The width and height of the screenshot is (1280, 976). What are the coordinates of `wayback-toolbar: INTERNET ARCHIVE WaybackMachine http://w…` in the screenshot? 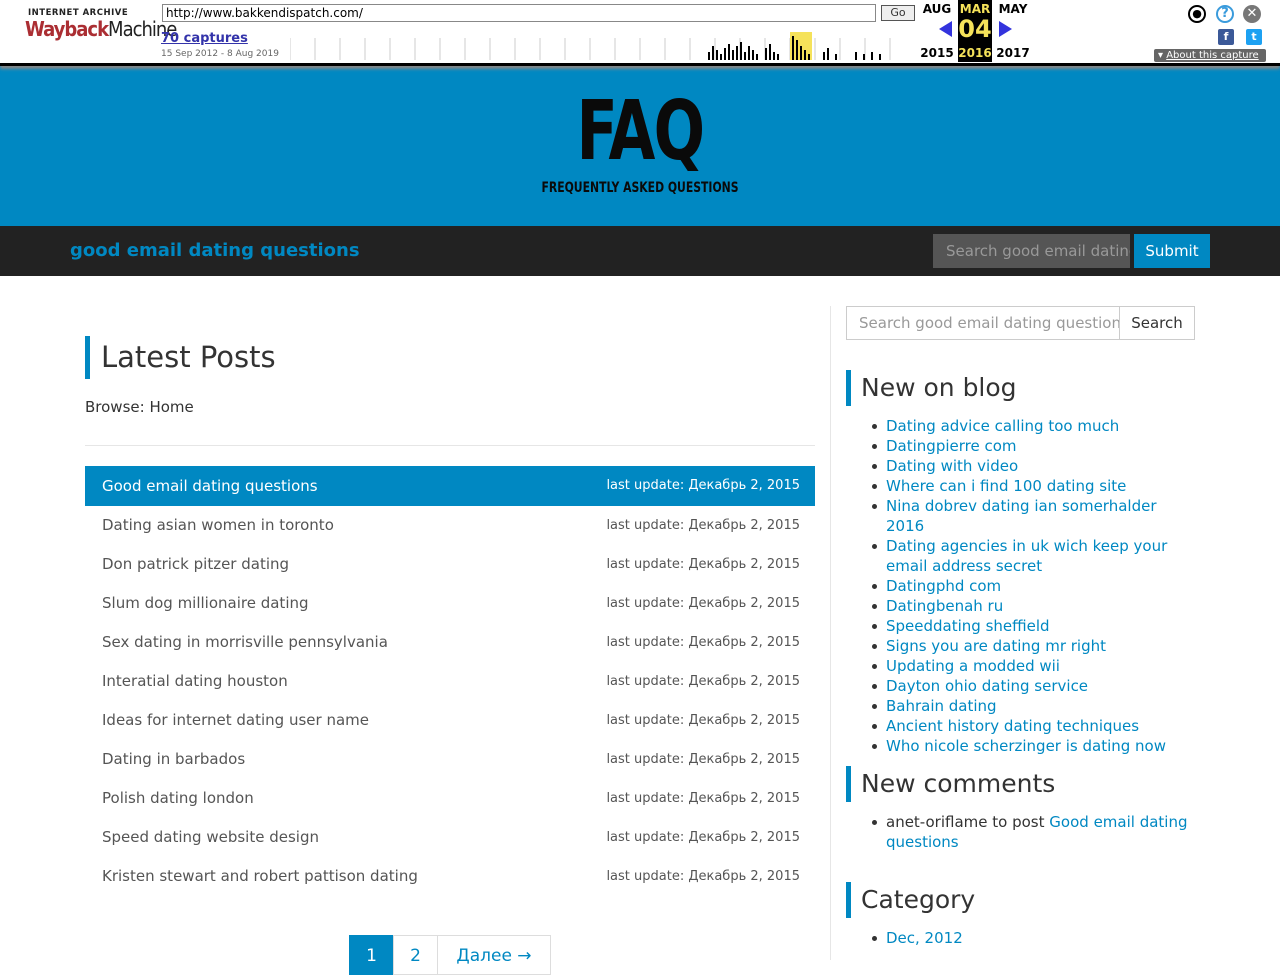 It's located at (640, 33).